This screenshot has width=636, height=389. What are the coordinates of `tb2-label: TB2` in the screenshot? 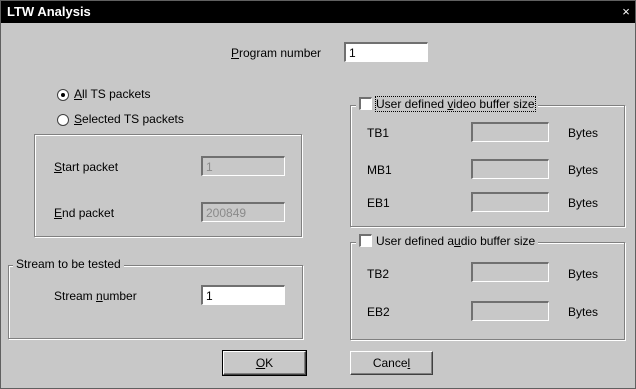 It's located at (378, 274).